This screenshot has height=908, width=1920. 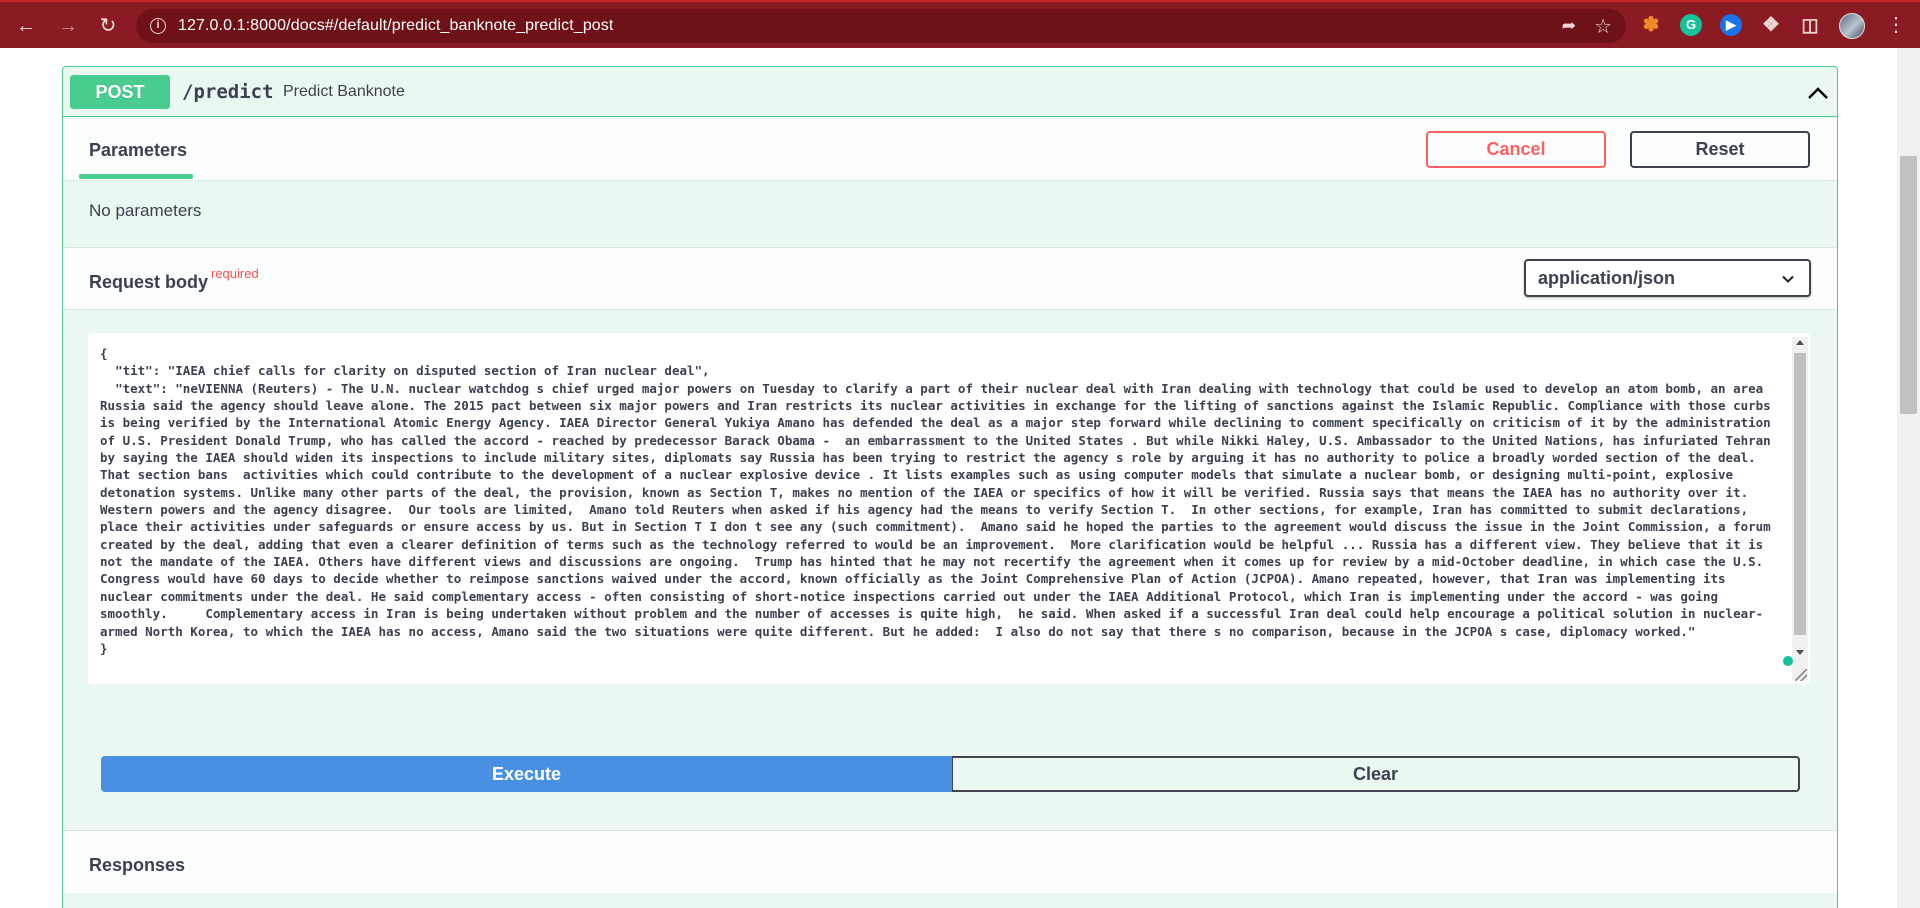 I want to click on request-body-title: Request body, so click(x=149, y=282).